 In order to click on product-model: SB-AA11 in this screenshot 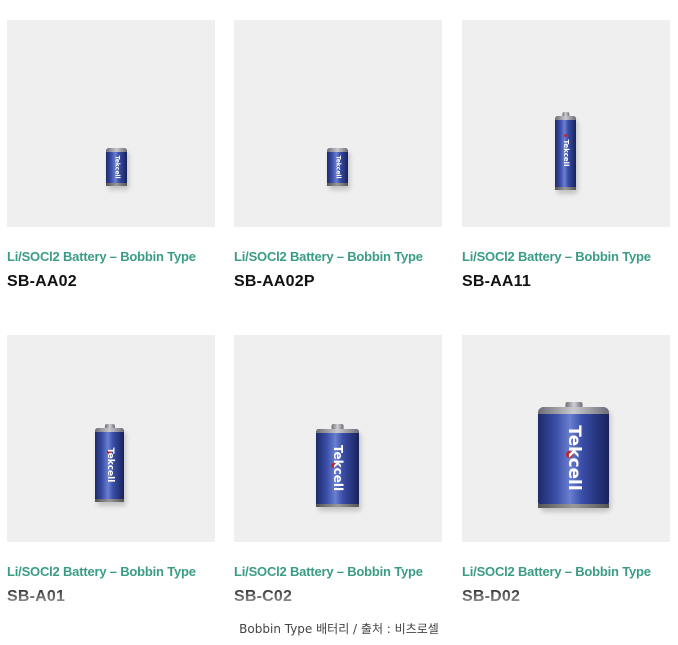, I will do `click(496, 282)`.